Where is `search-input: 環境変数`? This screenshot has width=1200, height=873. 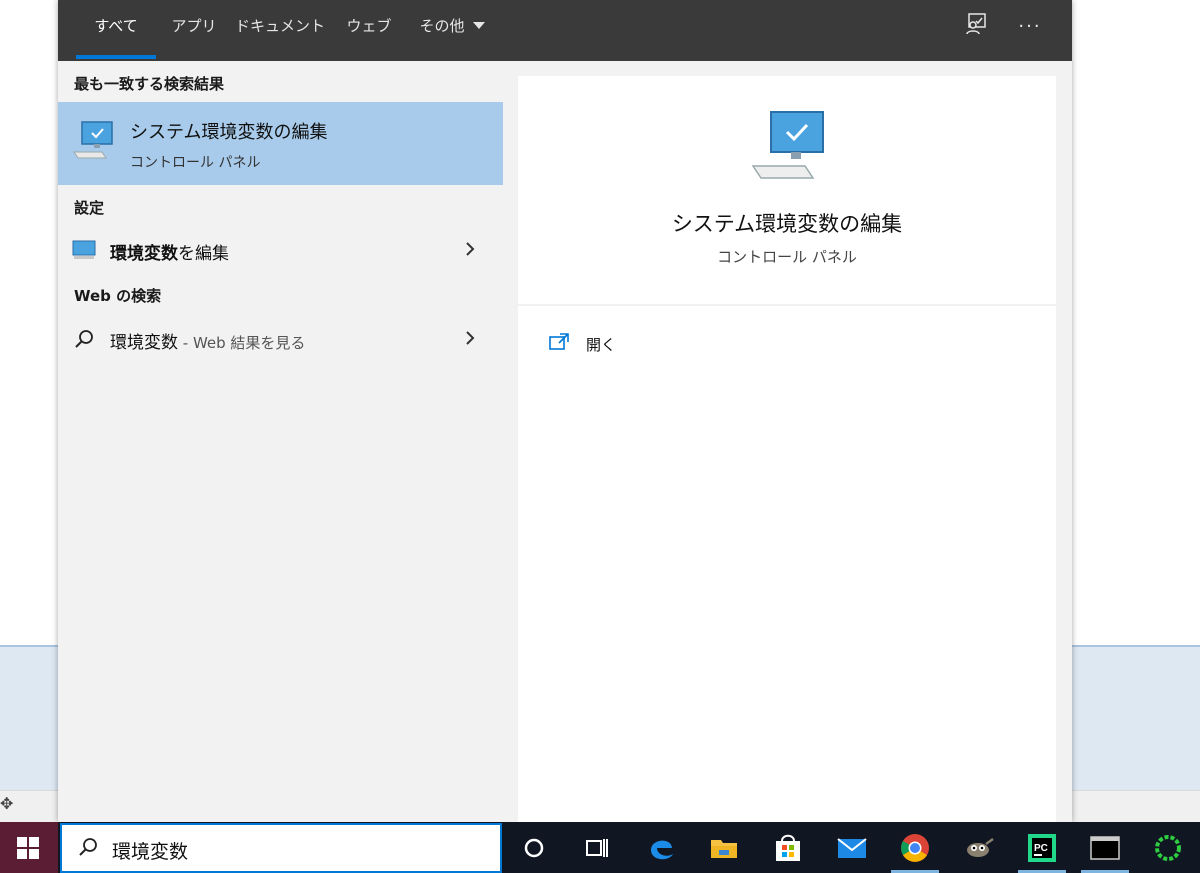
search-input: 環境変数 is located at coordinates (150, 850).